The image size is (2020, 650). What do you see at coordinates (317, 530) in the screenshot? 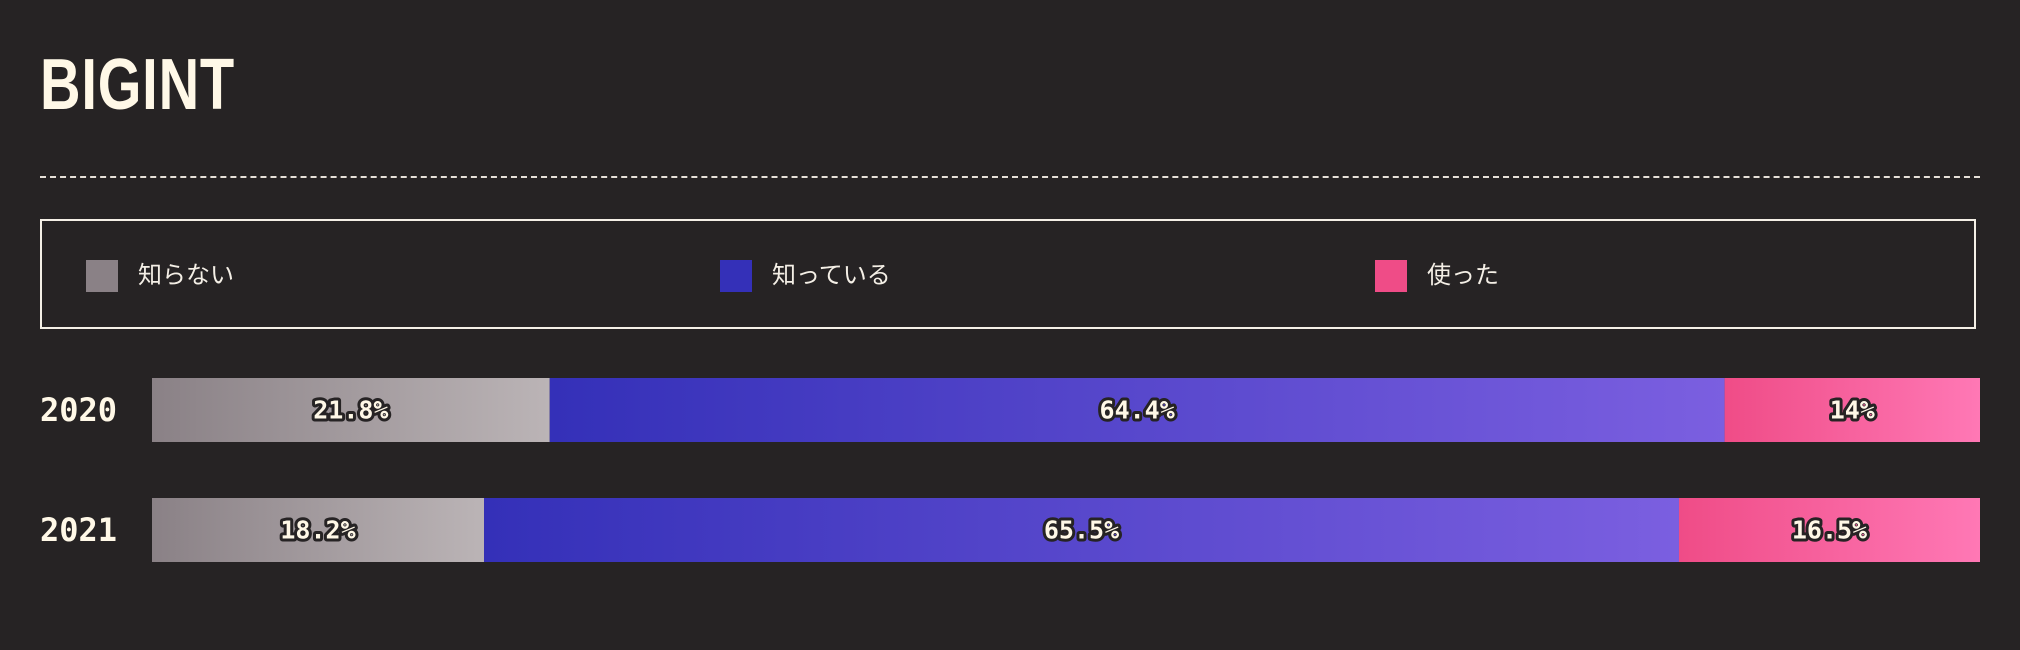
I see `data-label-2021-unknown: 18.2%` at bounding box center [317, 530].